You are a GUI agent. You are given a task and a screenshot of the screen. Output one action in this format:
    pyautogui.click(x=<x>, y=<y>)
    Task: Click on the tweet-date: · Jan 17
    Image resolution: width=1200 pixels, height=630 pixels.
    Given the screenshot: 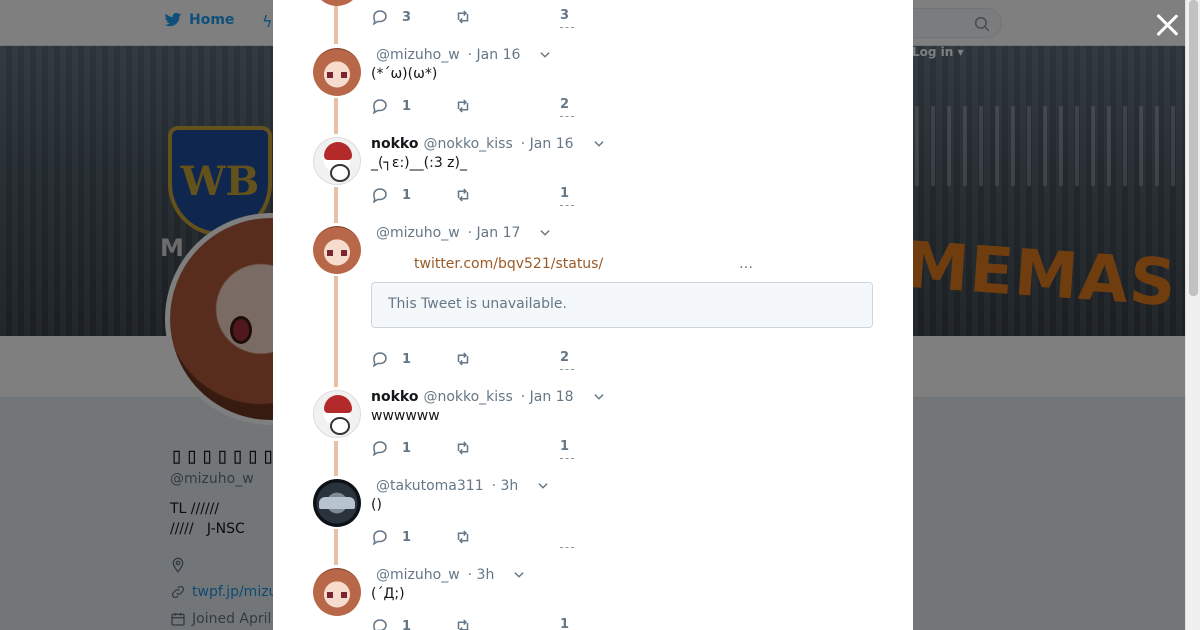 What is the action you would take?
    pyautogui.click(x=494, y=233)
    